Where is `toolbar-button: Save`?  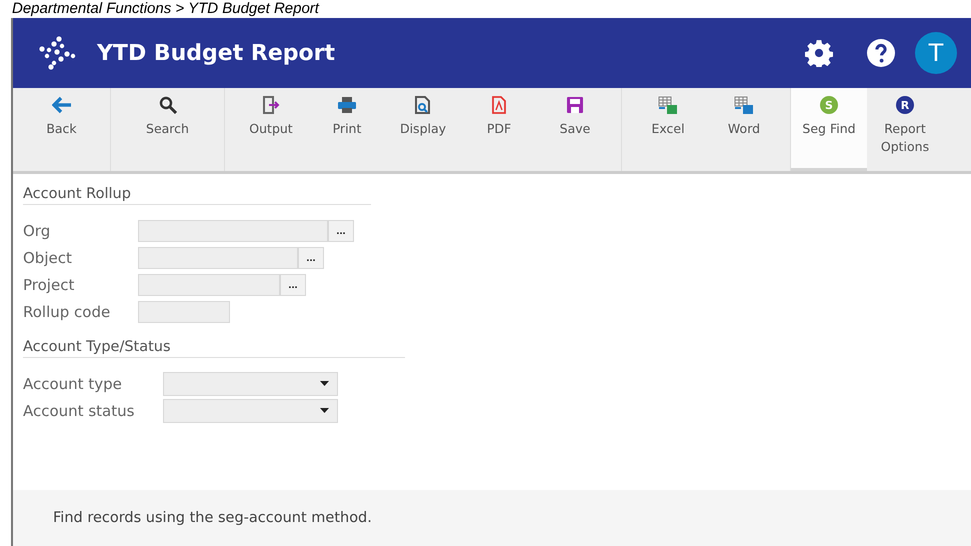
toolbar-button: Save is located at coordinates (575, 129).